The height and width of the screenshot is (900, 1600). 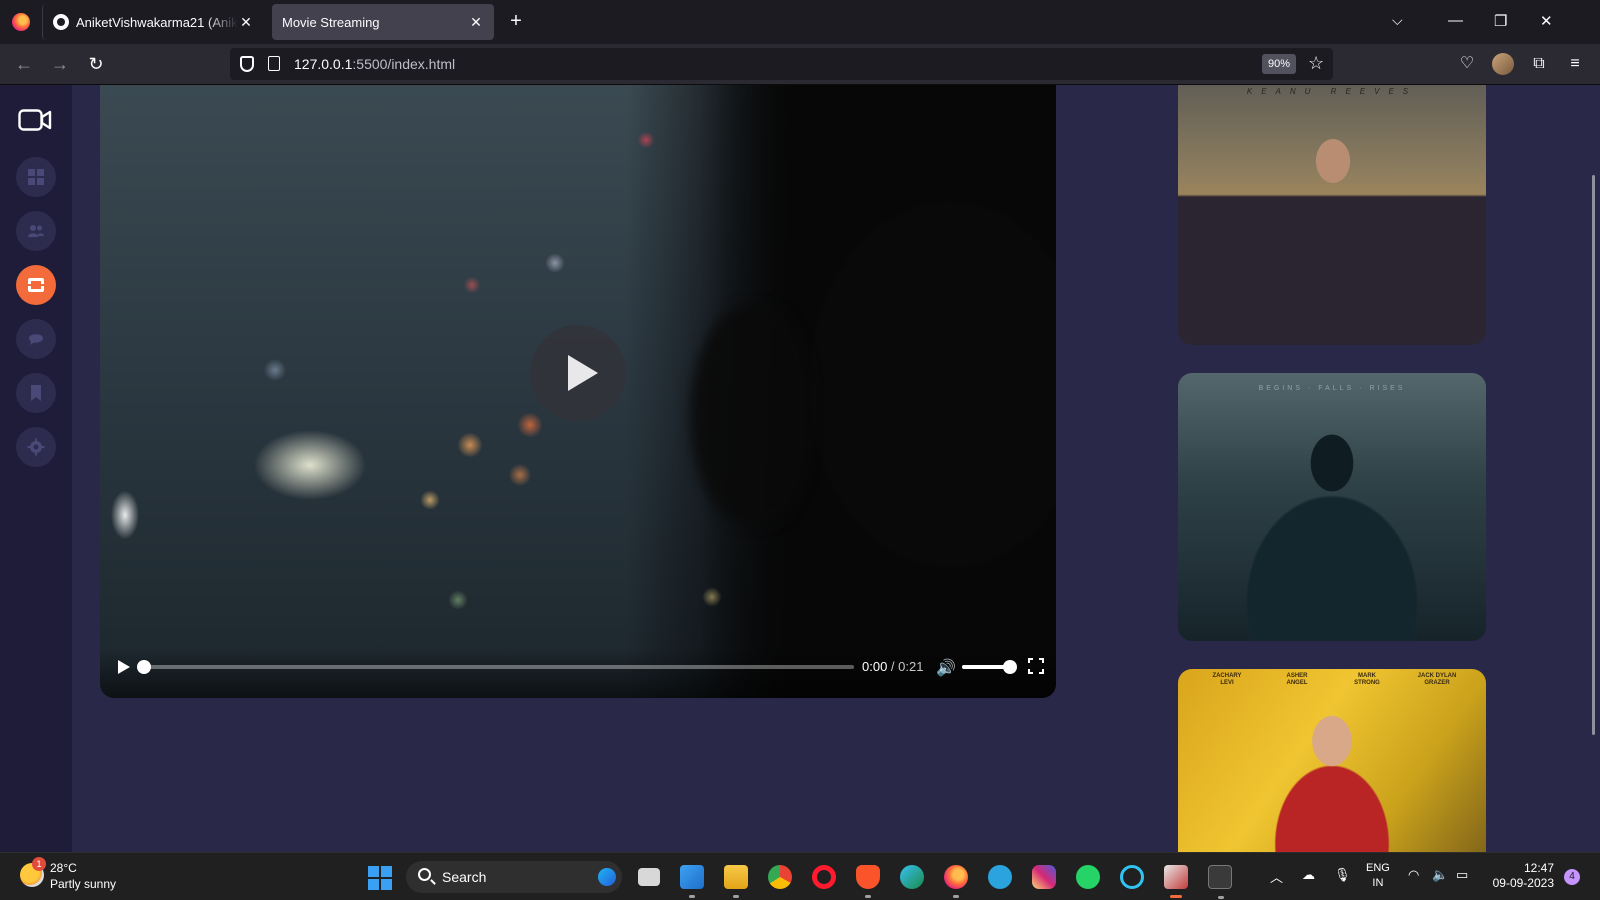 I want to click on firefox-icon, so click(x=21, y=22).